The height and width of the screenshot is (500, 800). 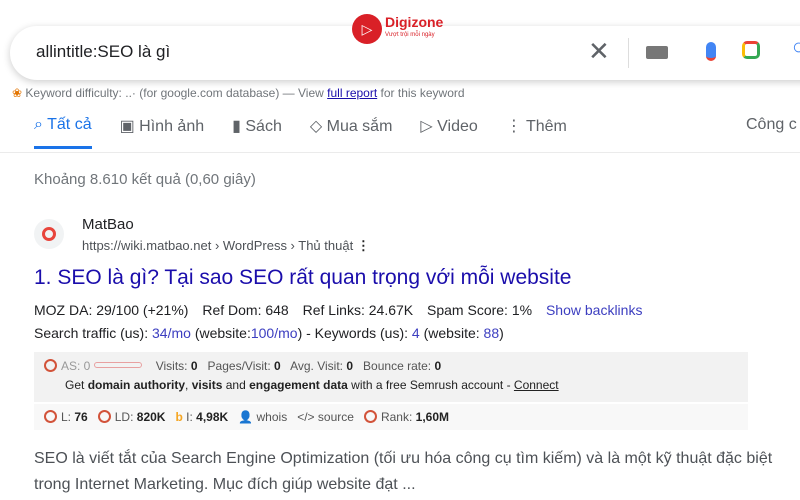 I want to click on kd-label: Keyword difficulty:, so click(x=73, y=93).